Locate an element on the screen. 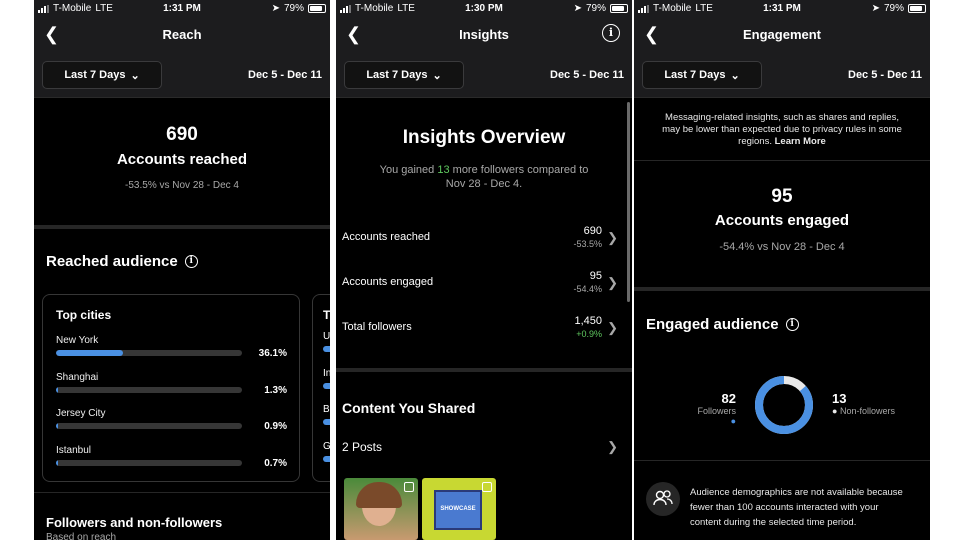 The height and width of the screenshot is (540, 960). metric-label: Accounts reached is located at coordinates (386, 237).